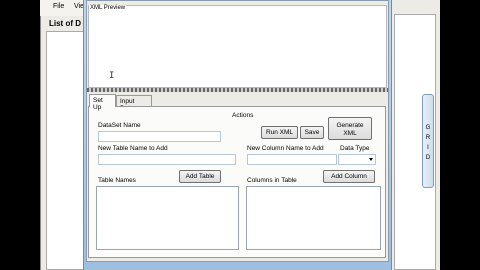  Describe the element at coordinates (279, 132) in the screenshot. I see `run-xml-button: Run XML` at that location.